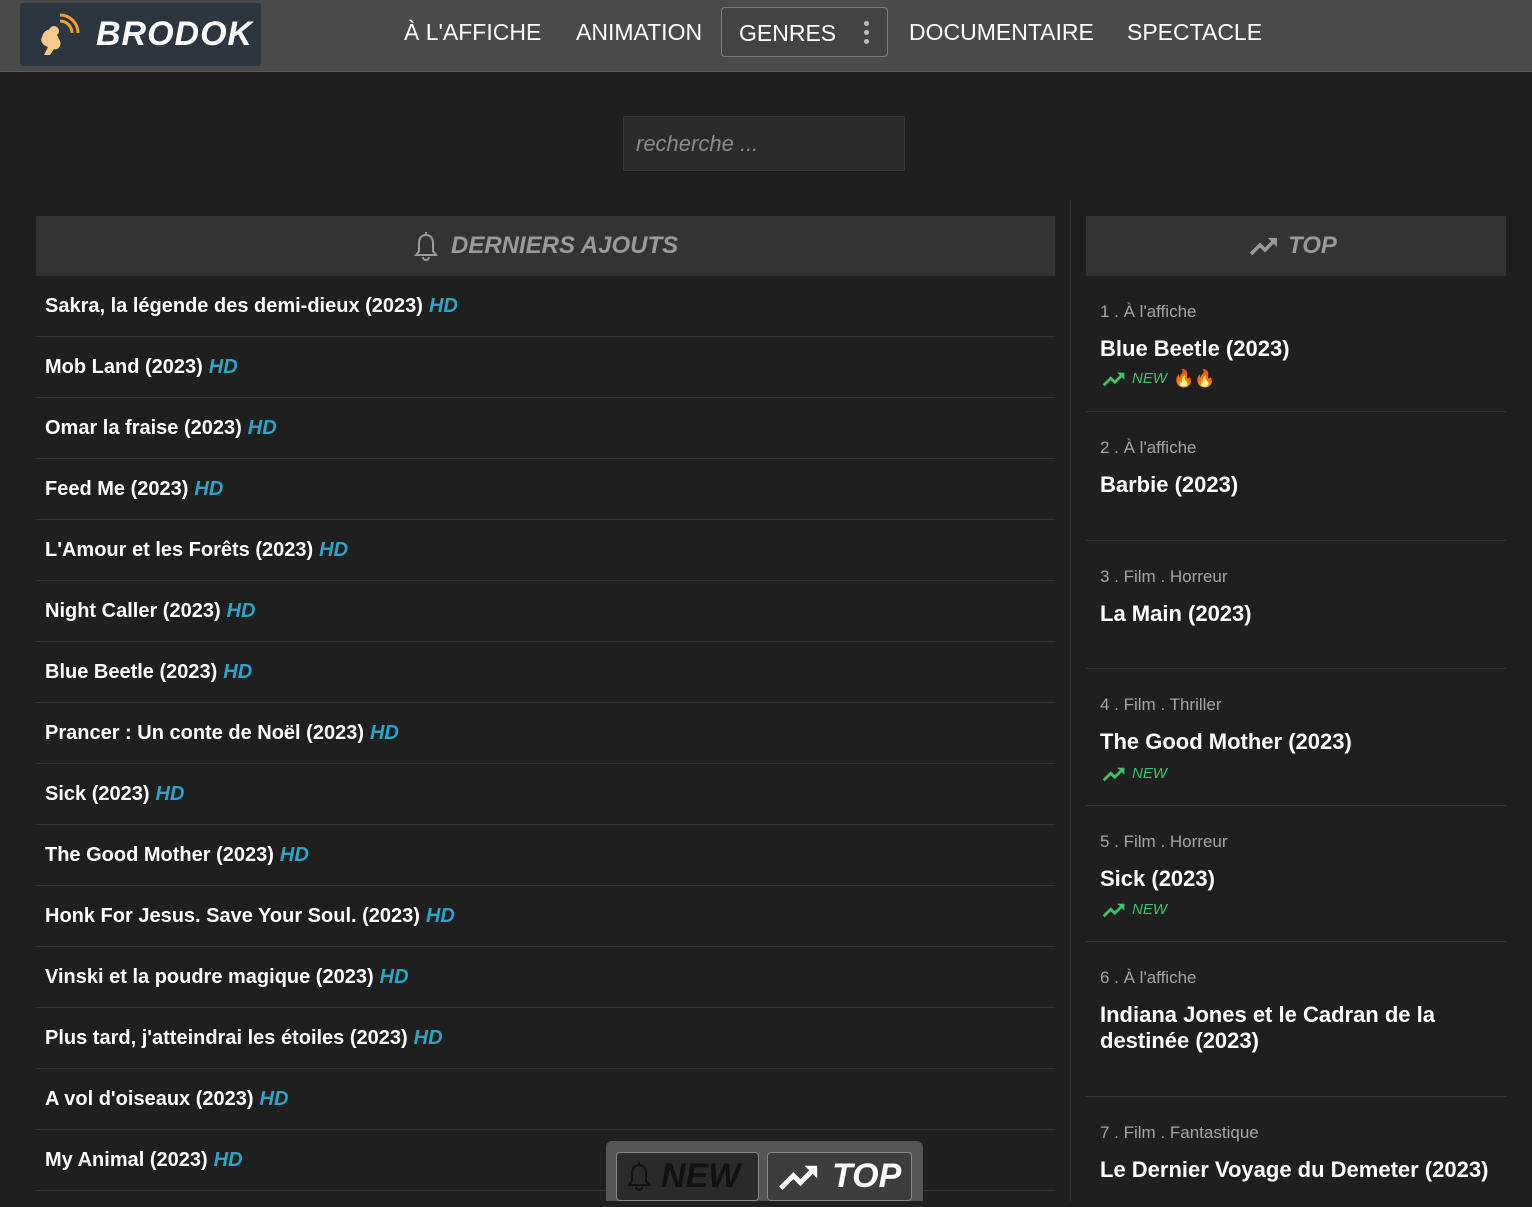 The height and width of the screenshot is (1207, 1532). What do you see at coordinates (117, 488) in the screenshot?
I see `movie-title: Feed Me (2023)` at bounding box center [117, 488].